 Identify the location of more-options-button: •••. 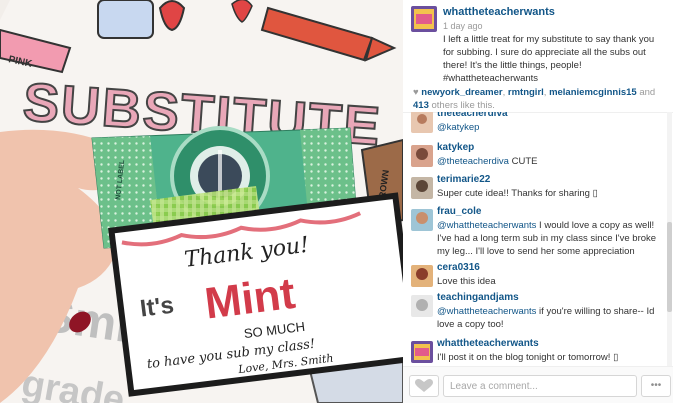
(656, 386).